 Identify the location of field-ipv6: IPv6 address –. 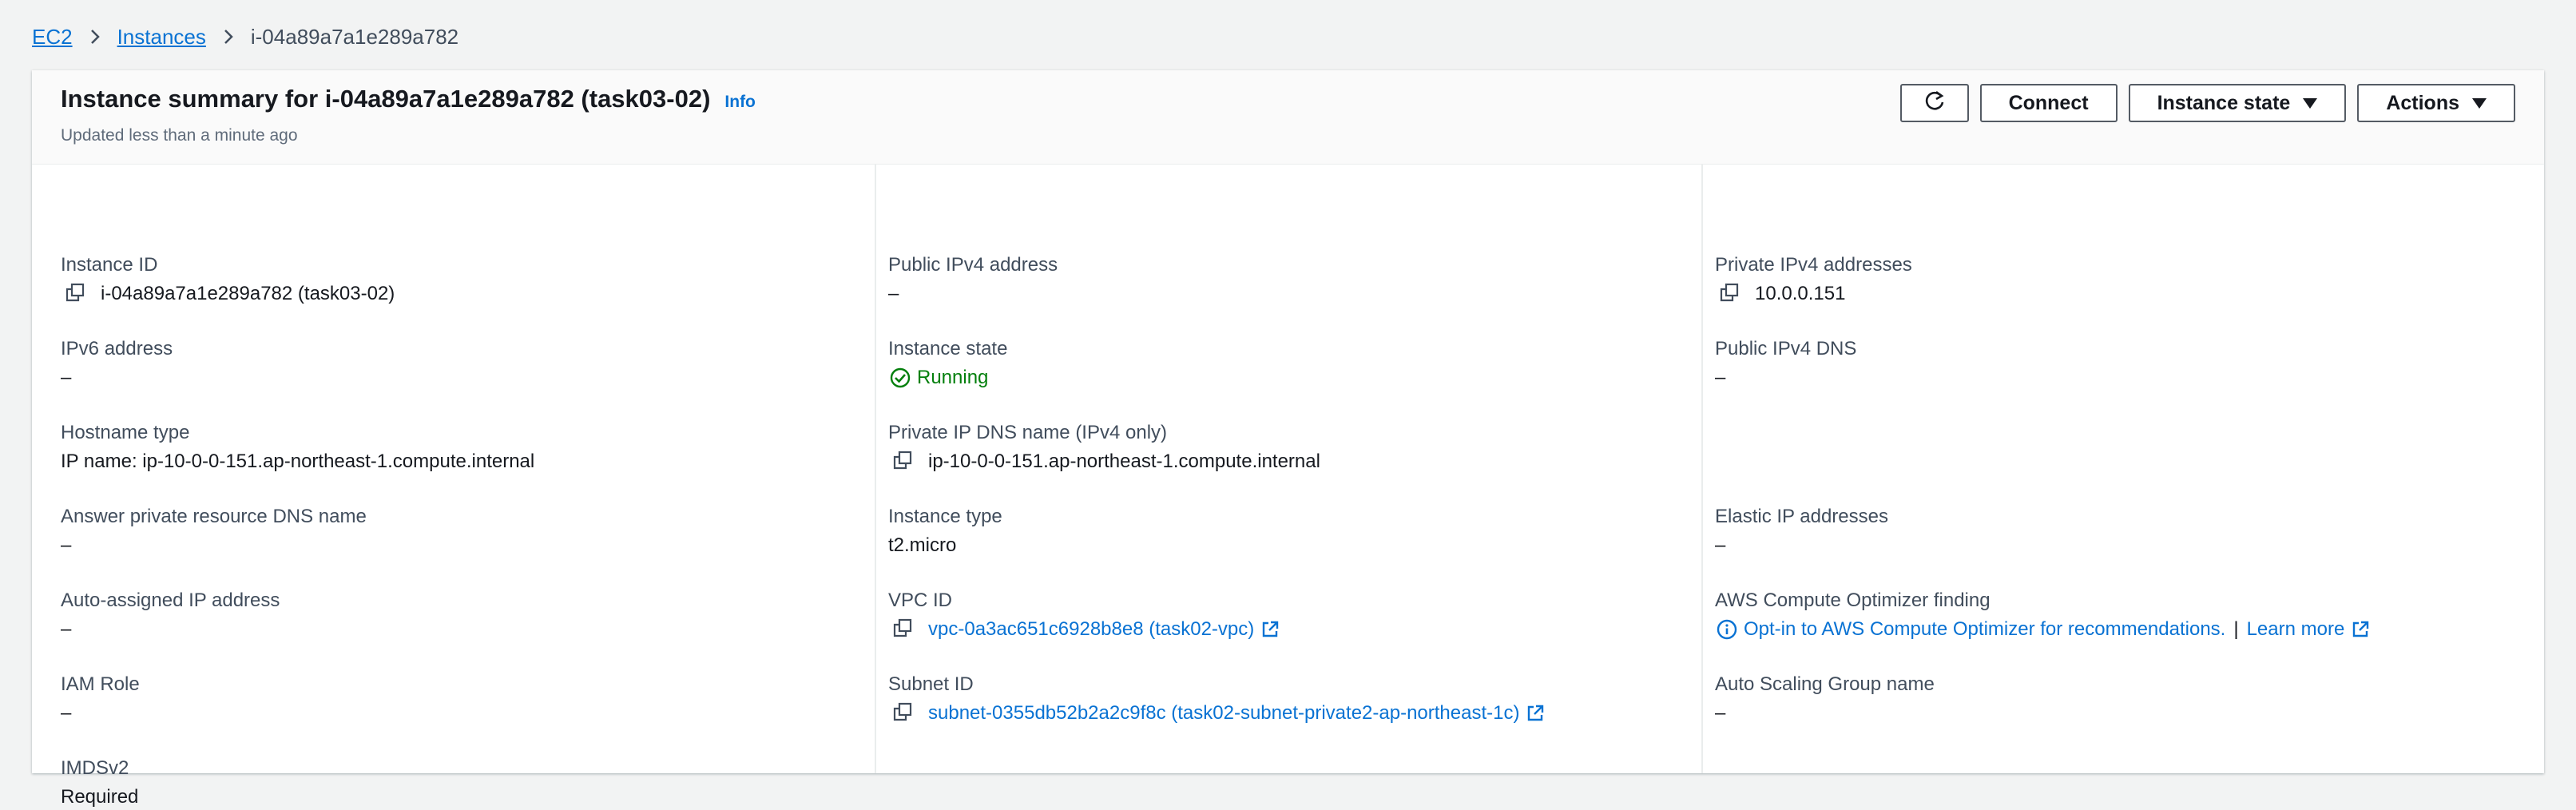
(117, 363).